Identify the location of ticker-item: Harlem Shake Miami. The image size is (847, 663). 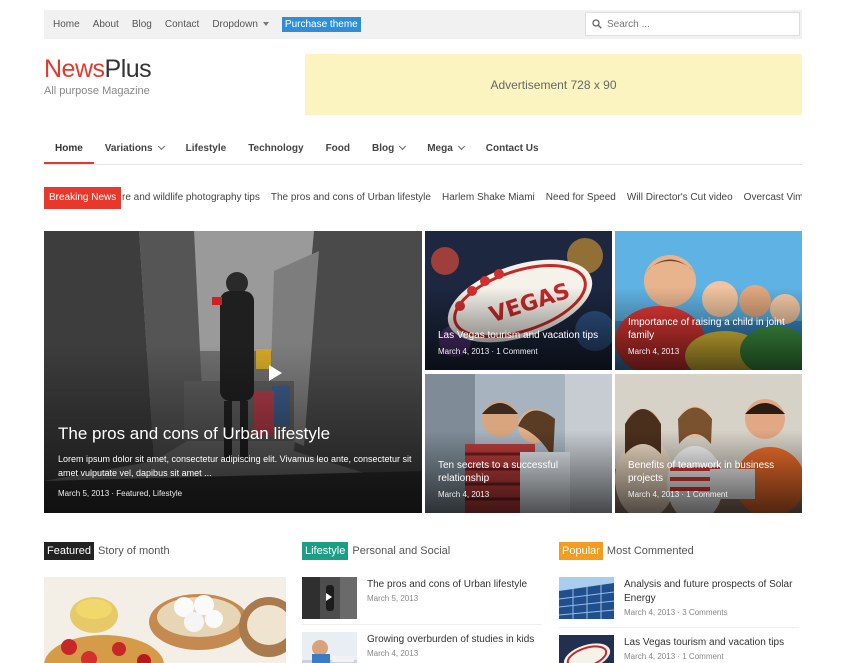
(488, 198).